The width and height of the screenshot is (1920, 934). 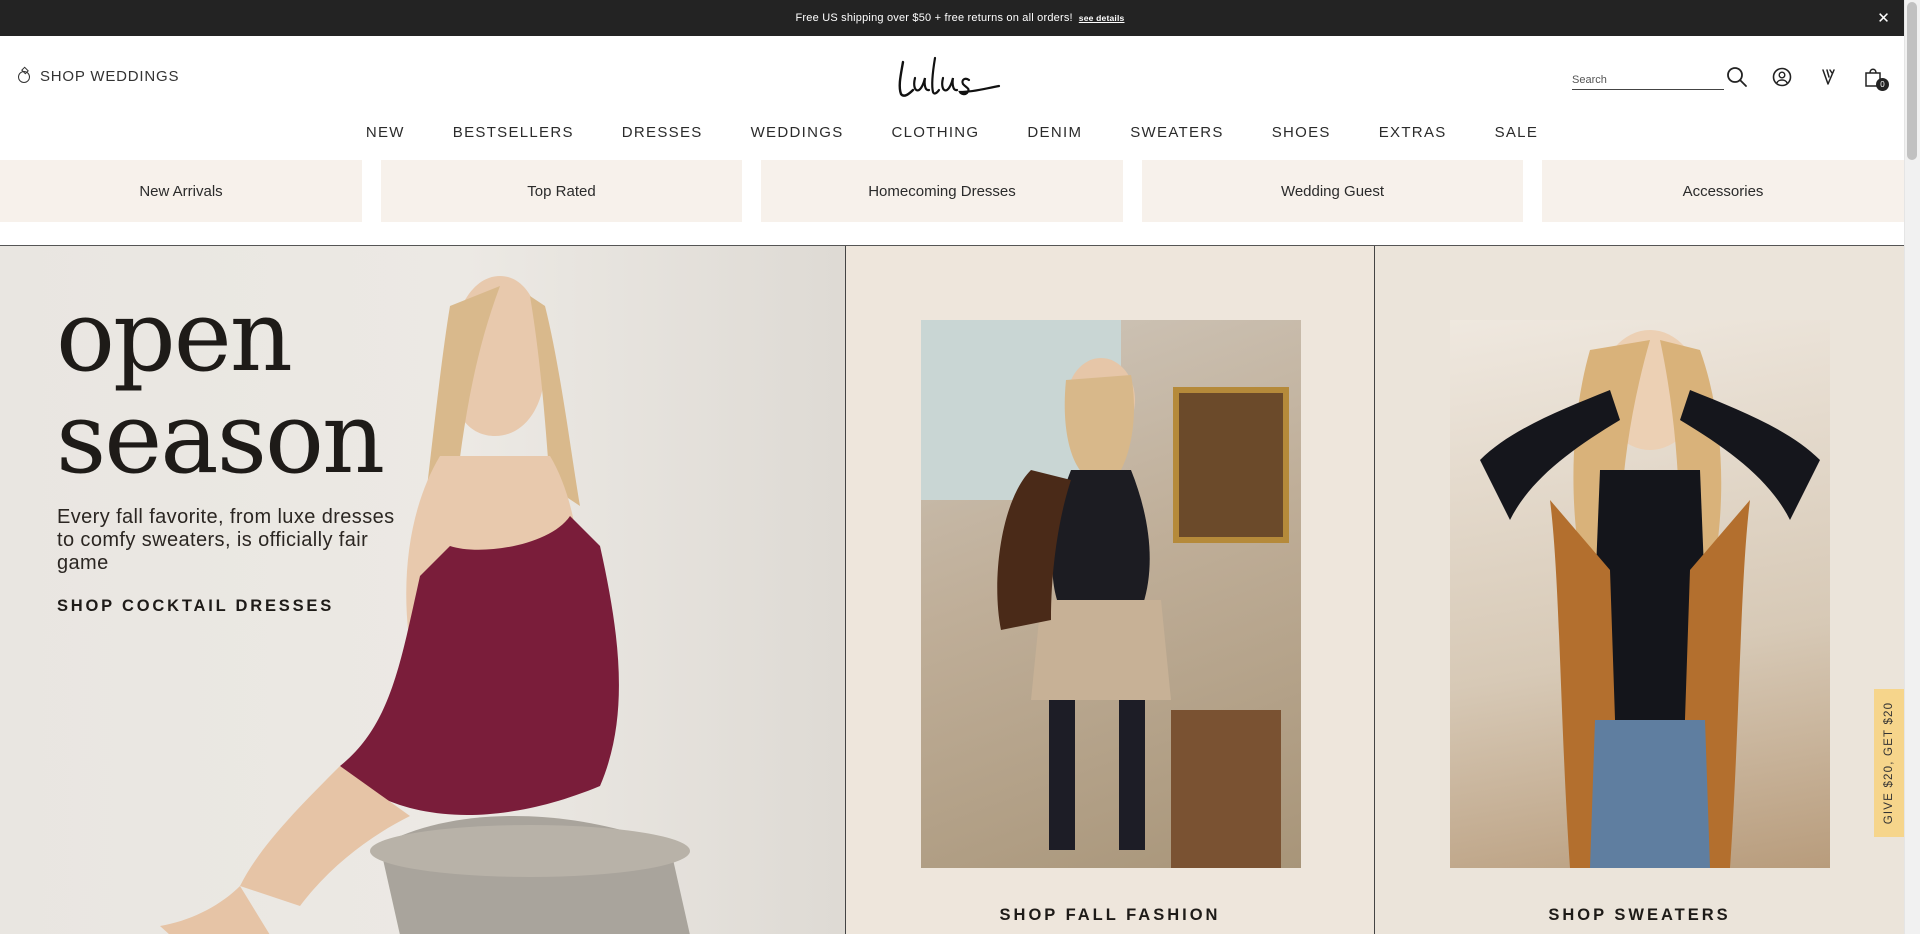 I want to click on model-plaid-dress-image, so click(x=1105, y=594).